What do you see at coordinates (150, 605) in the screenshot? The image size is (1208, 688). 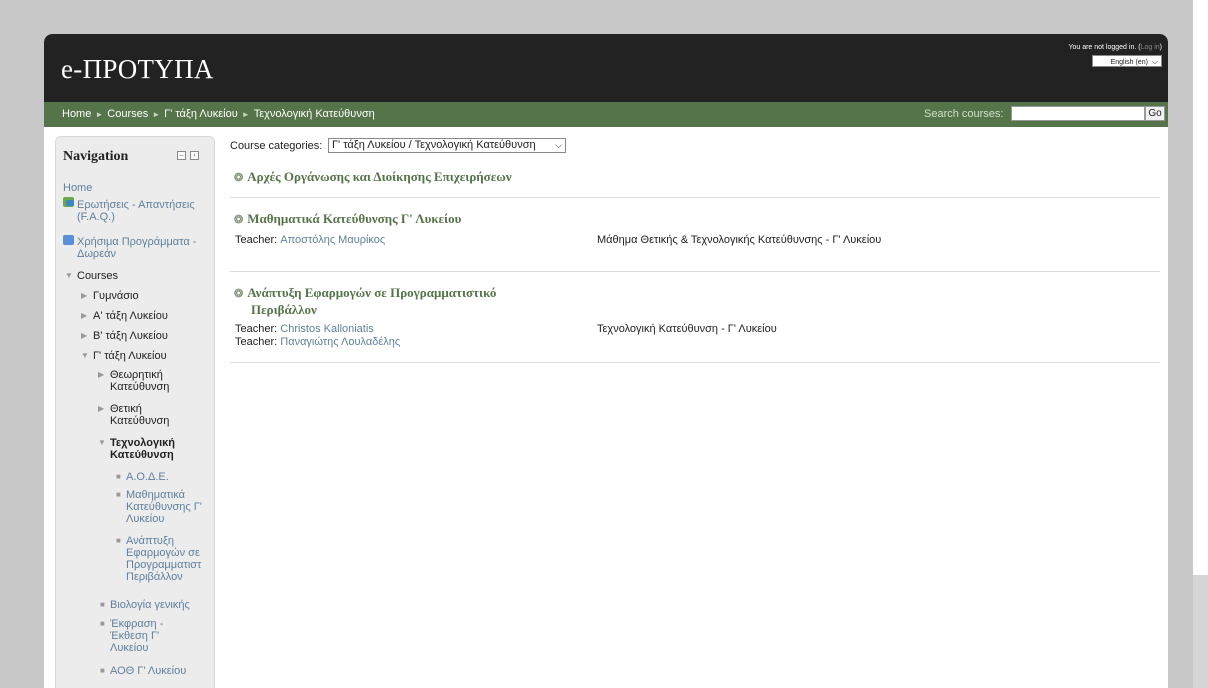 I see `nav-biologia-label: Βιολογία γενικής` at bounding box center [150, 605].